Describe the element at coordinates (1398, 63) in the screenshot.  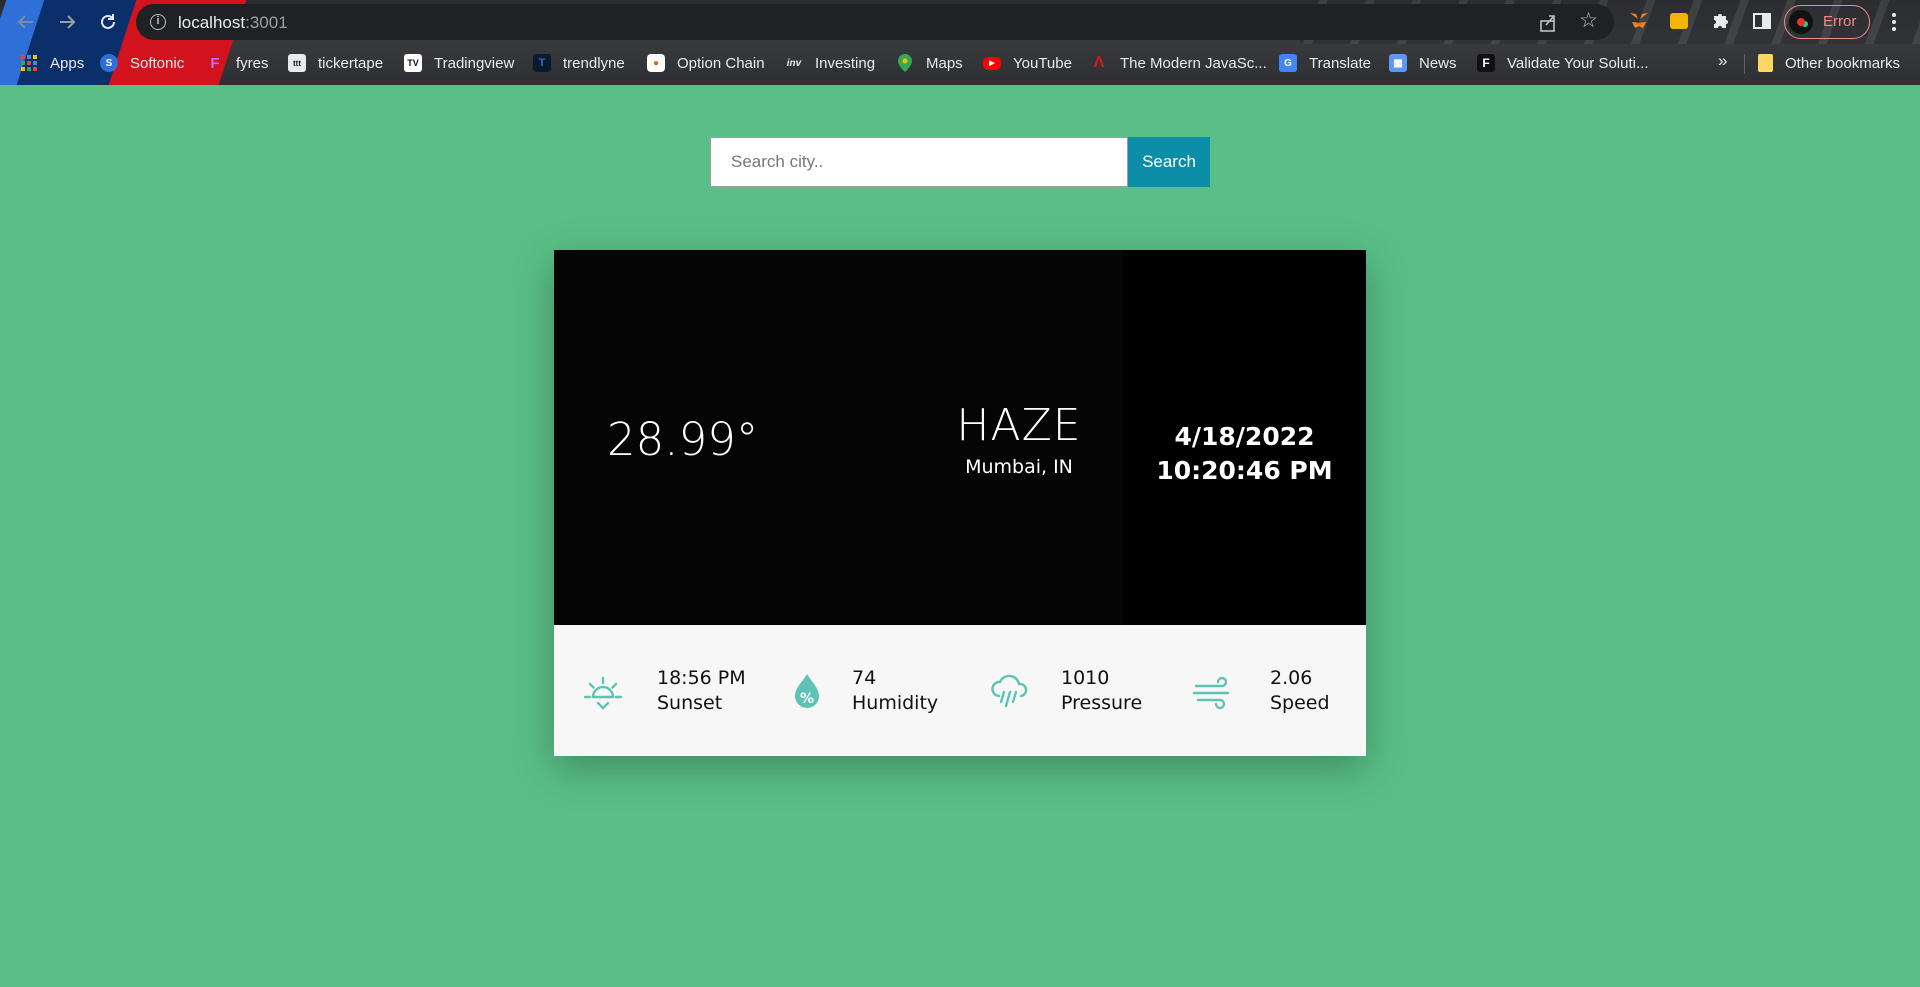
I see `news-icon: ▦` at that location.